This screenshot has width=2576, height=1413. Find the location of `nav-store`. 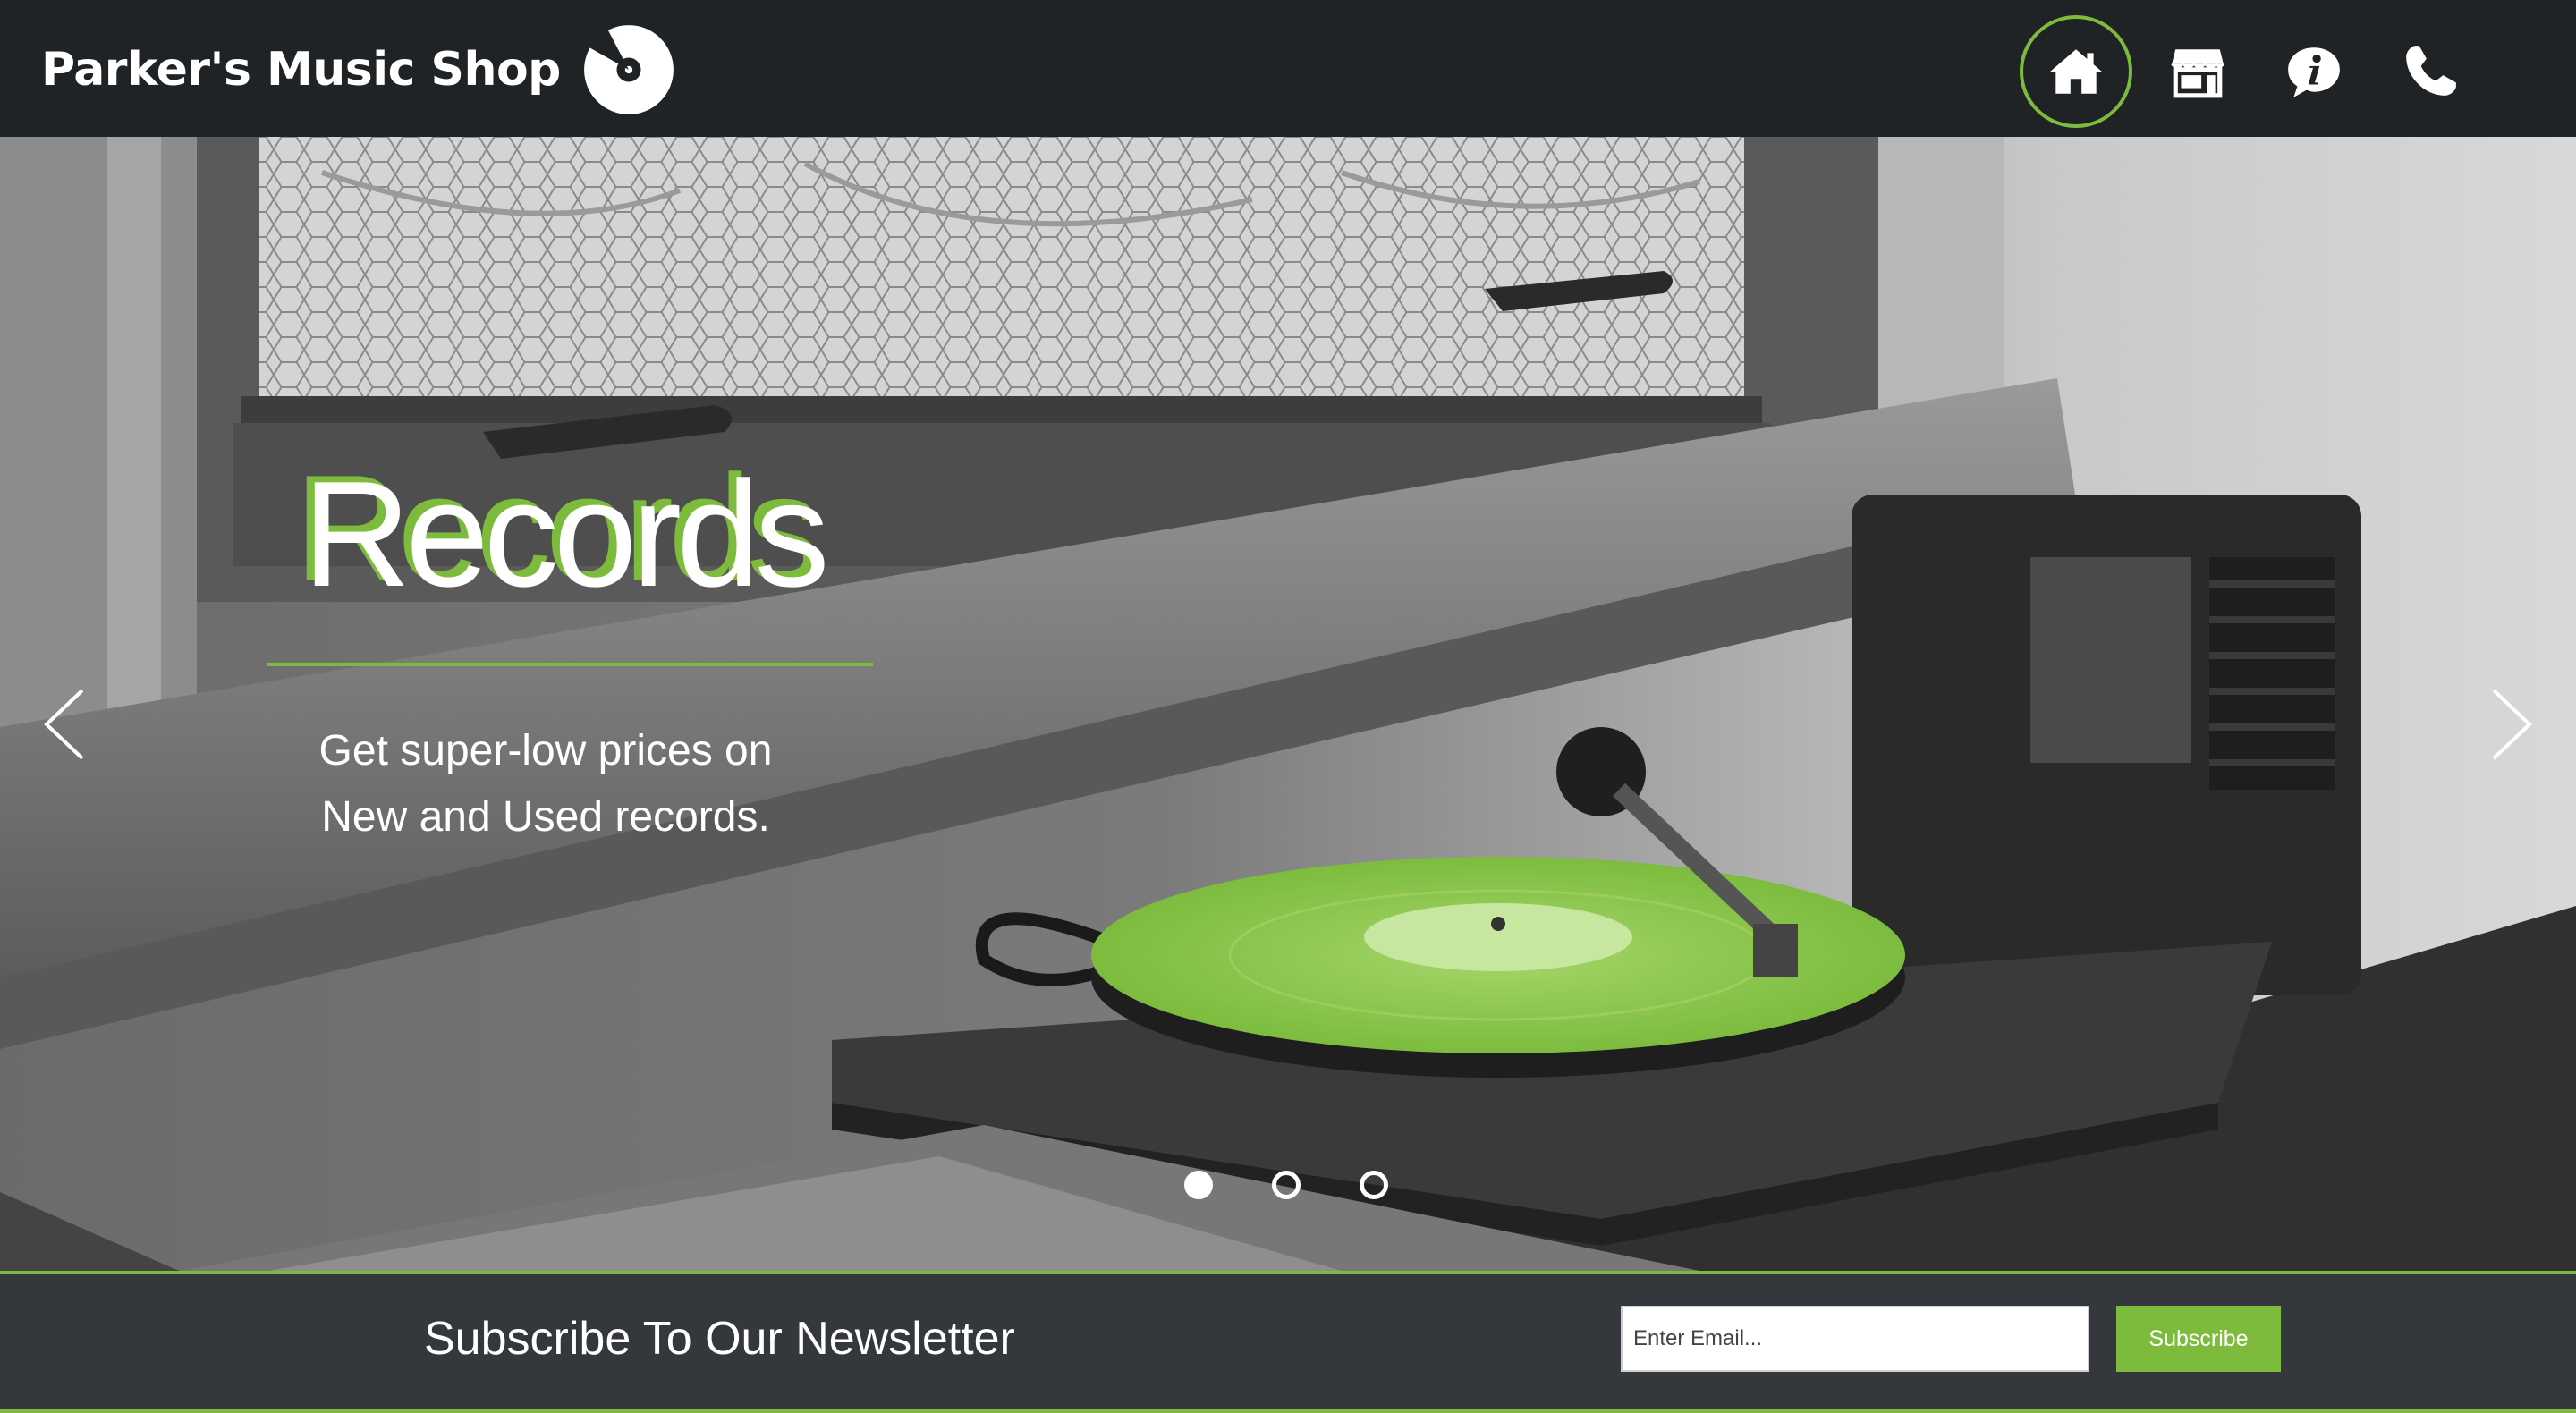

nav-store is located at coordinates (2197, 71).